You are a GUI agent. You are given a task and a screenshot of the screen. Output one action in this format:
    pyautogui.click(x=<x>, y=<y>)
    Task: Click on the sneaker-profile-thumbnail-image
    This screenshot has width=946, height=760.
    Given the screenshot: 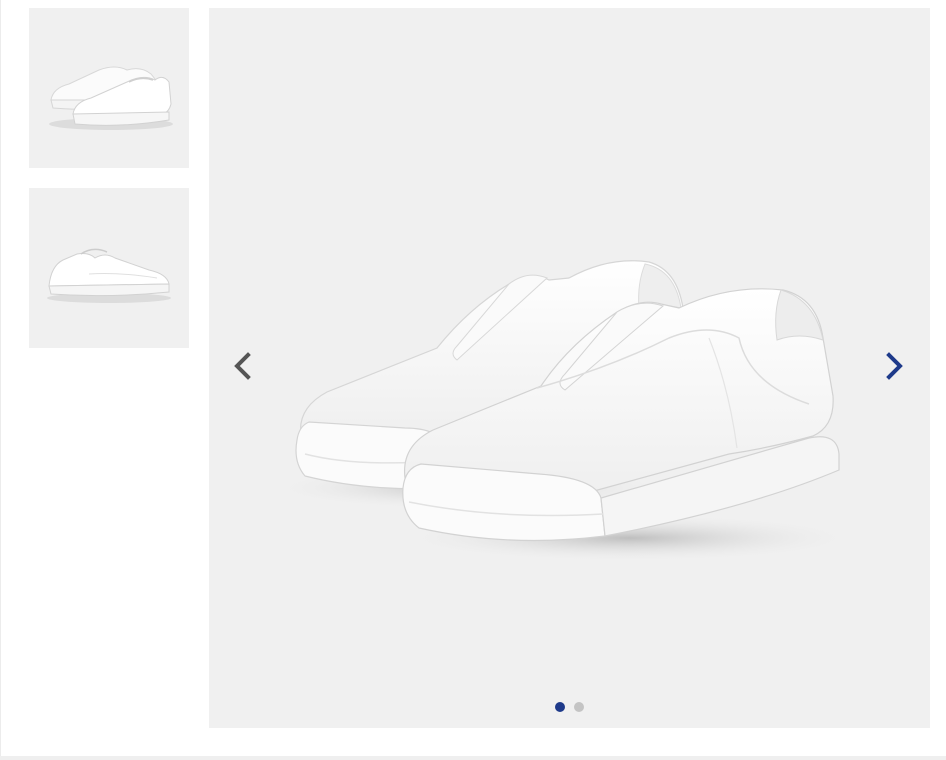 What is the action you would take?
    pyautogui.click(x=109, y=275)
    